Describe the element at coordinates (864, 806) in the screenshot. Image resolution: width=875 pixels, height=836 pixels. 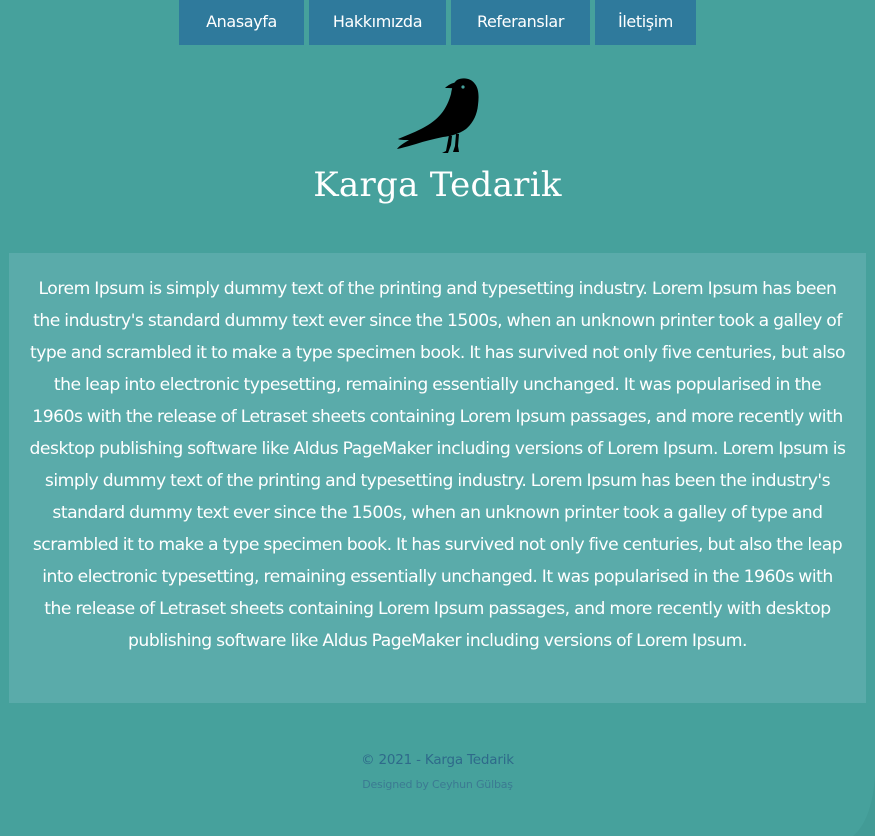
I see `resize-corner-icon` at that location.